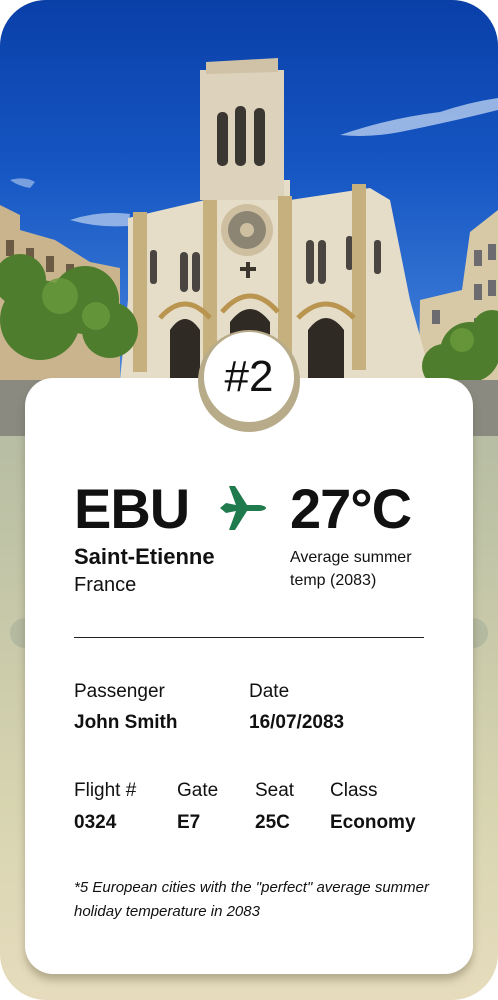  I want to click on airplane-icon, so click(243, 508).